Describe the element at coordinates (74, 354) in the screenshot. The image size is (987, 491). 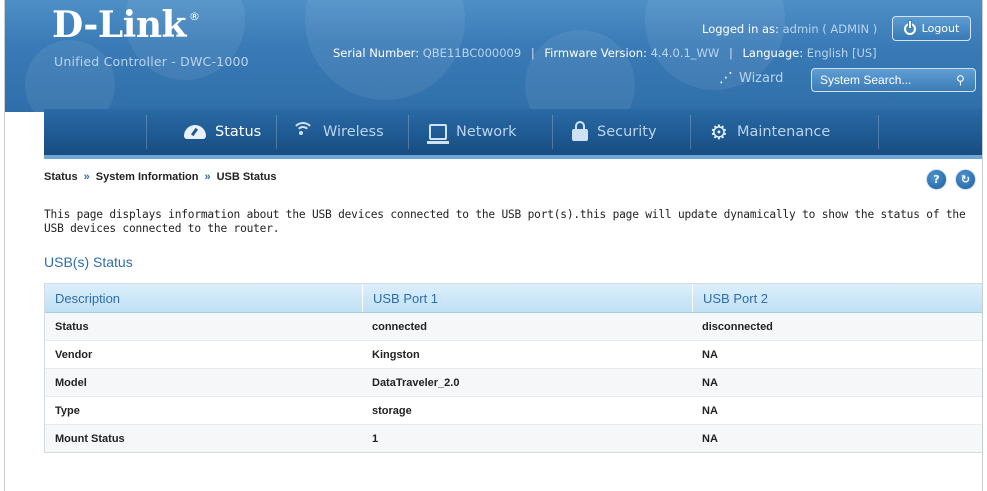
I see `row-label: Vendor` at that location.